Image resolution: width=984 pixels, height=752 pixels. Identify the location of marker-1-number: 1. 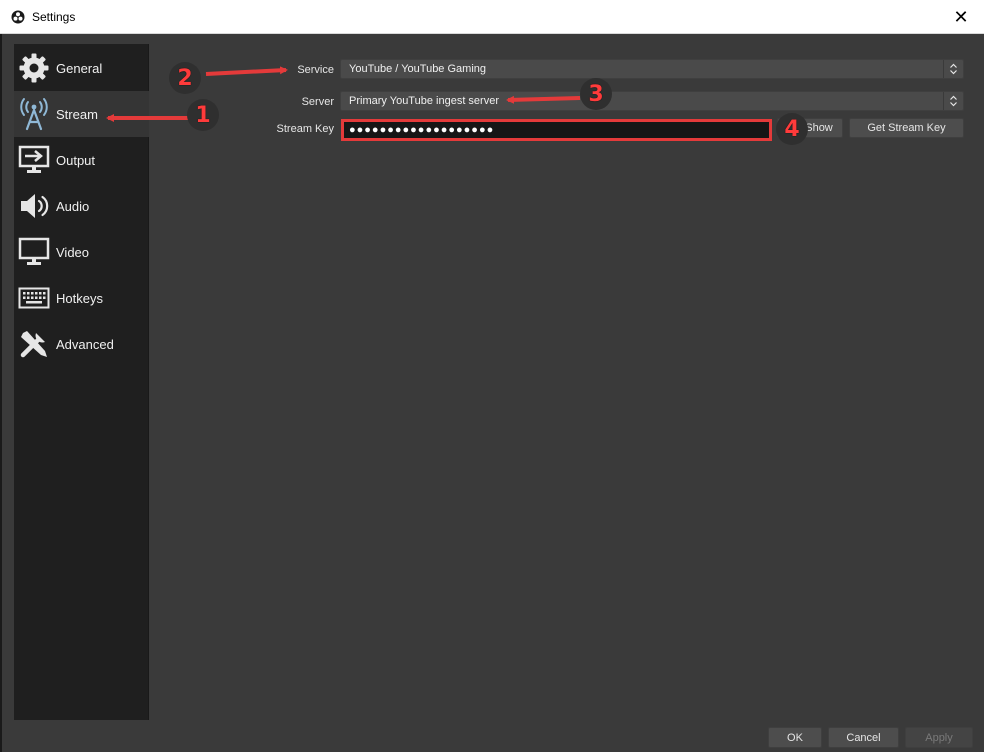
(203, 115).